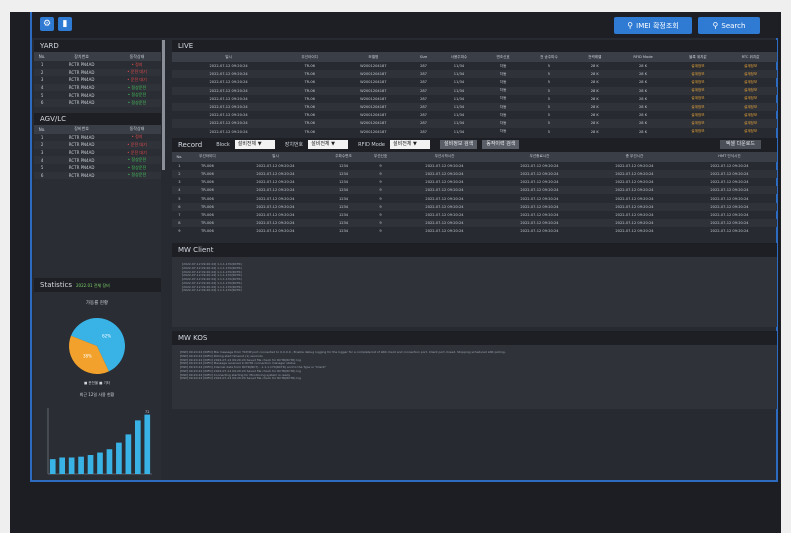  I want to click on rfid-filter-select: 설비전체 ▼, so click(410, 145).